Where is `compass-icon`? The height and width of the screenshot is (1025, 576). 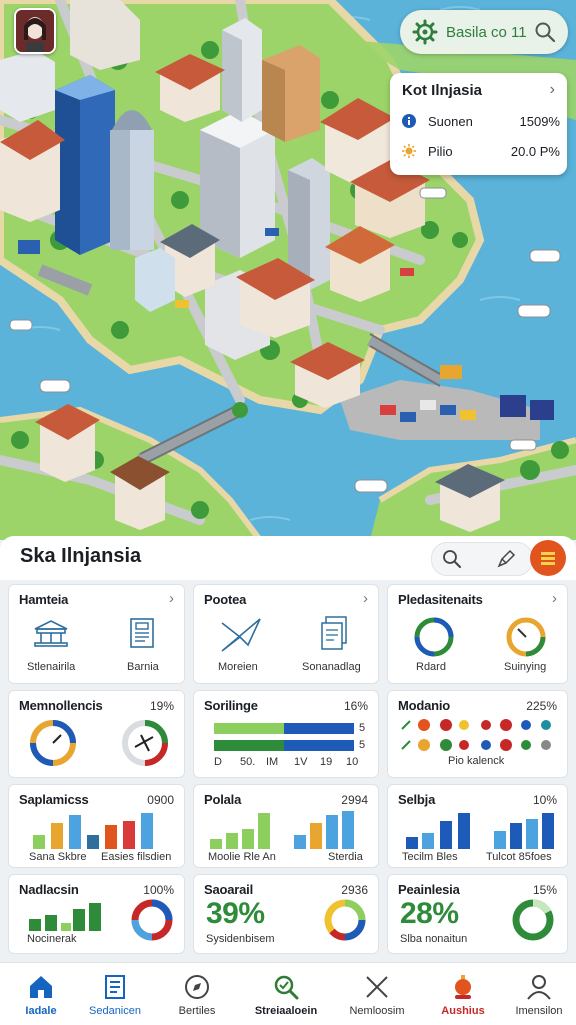
compass-icon is located at coordinates (197, 987).